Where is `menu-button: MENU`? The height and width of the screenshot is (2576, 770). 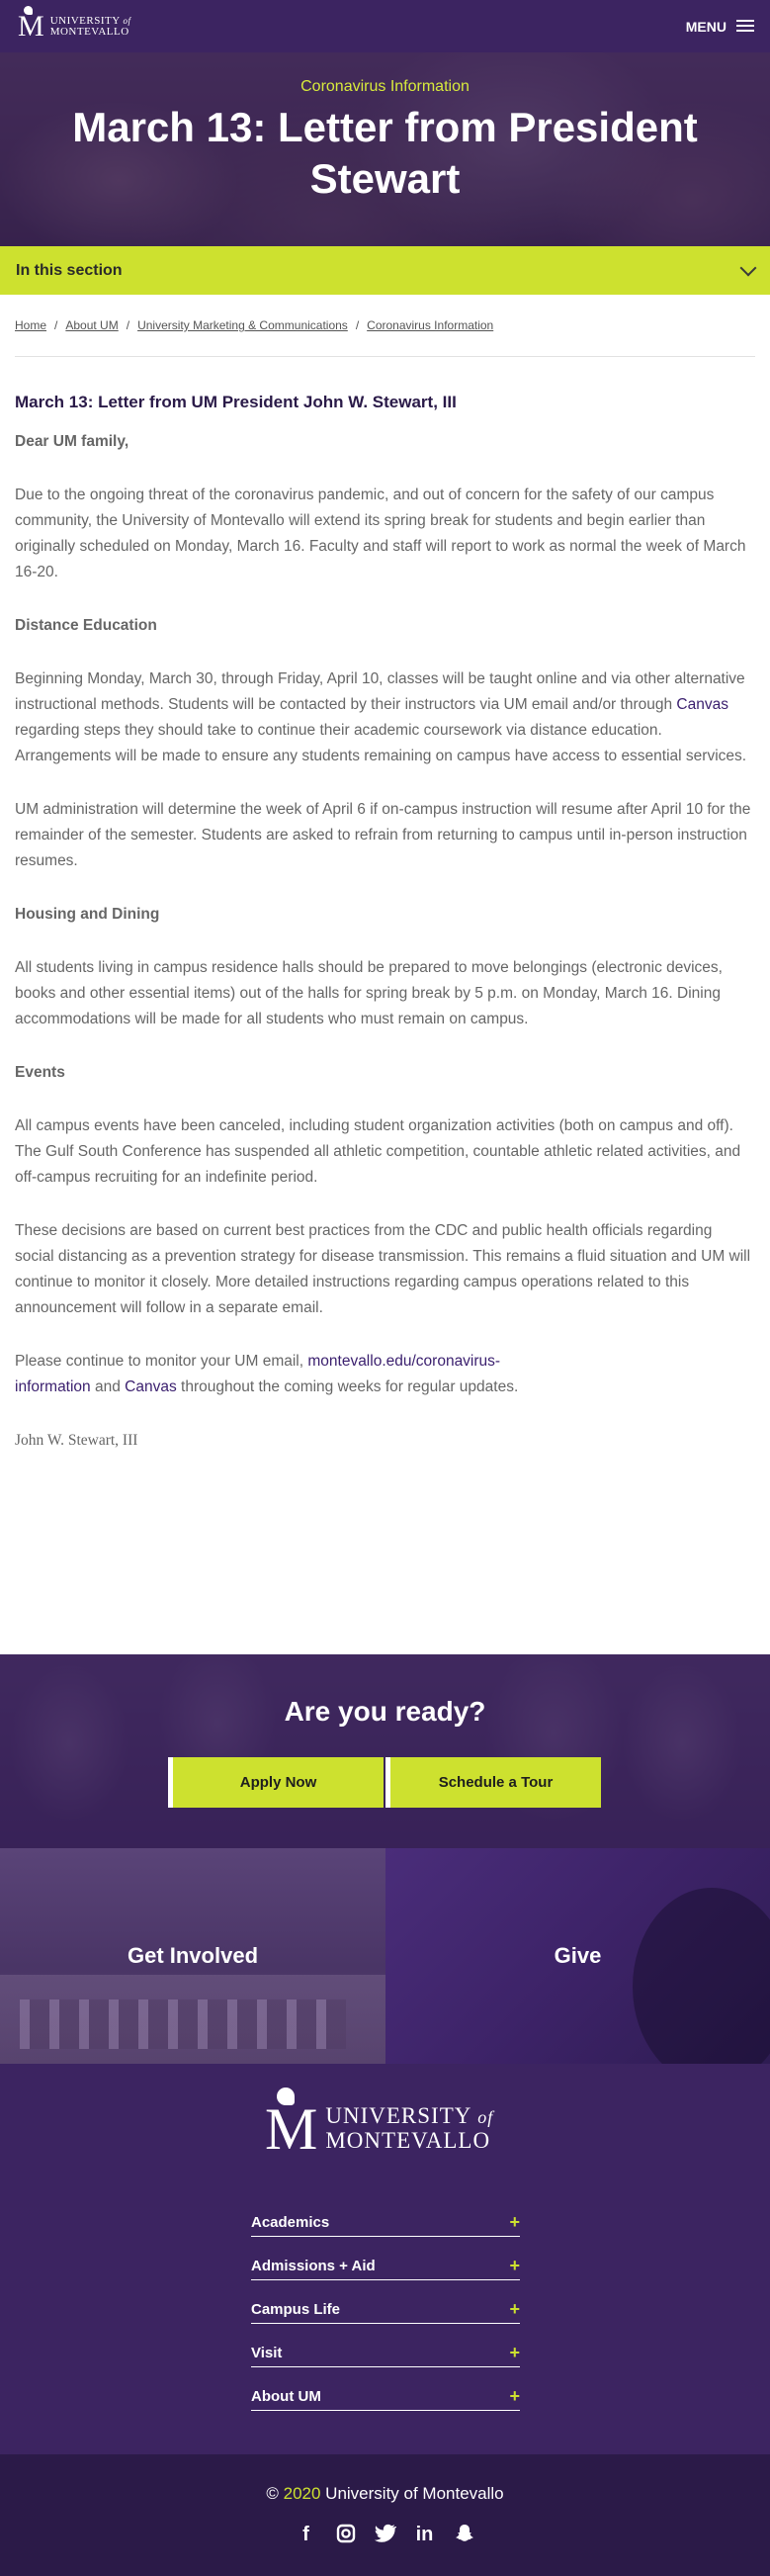
menu-button: MENU is located at coordinates (720, 27).